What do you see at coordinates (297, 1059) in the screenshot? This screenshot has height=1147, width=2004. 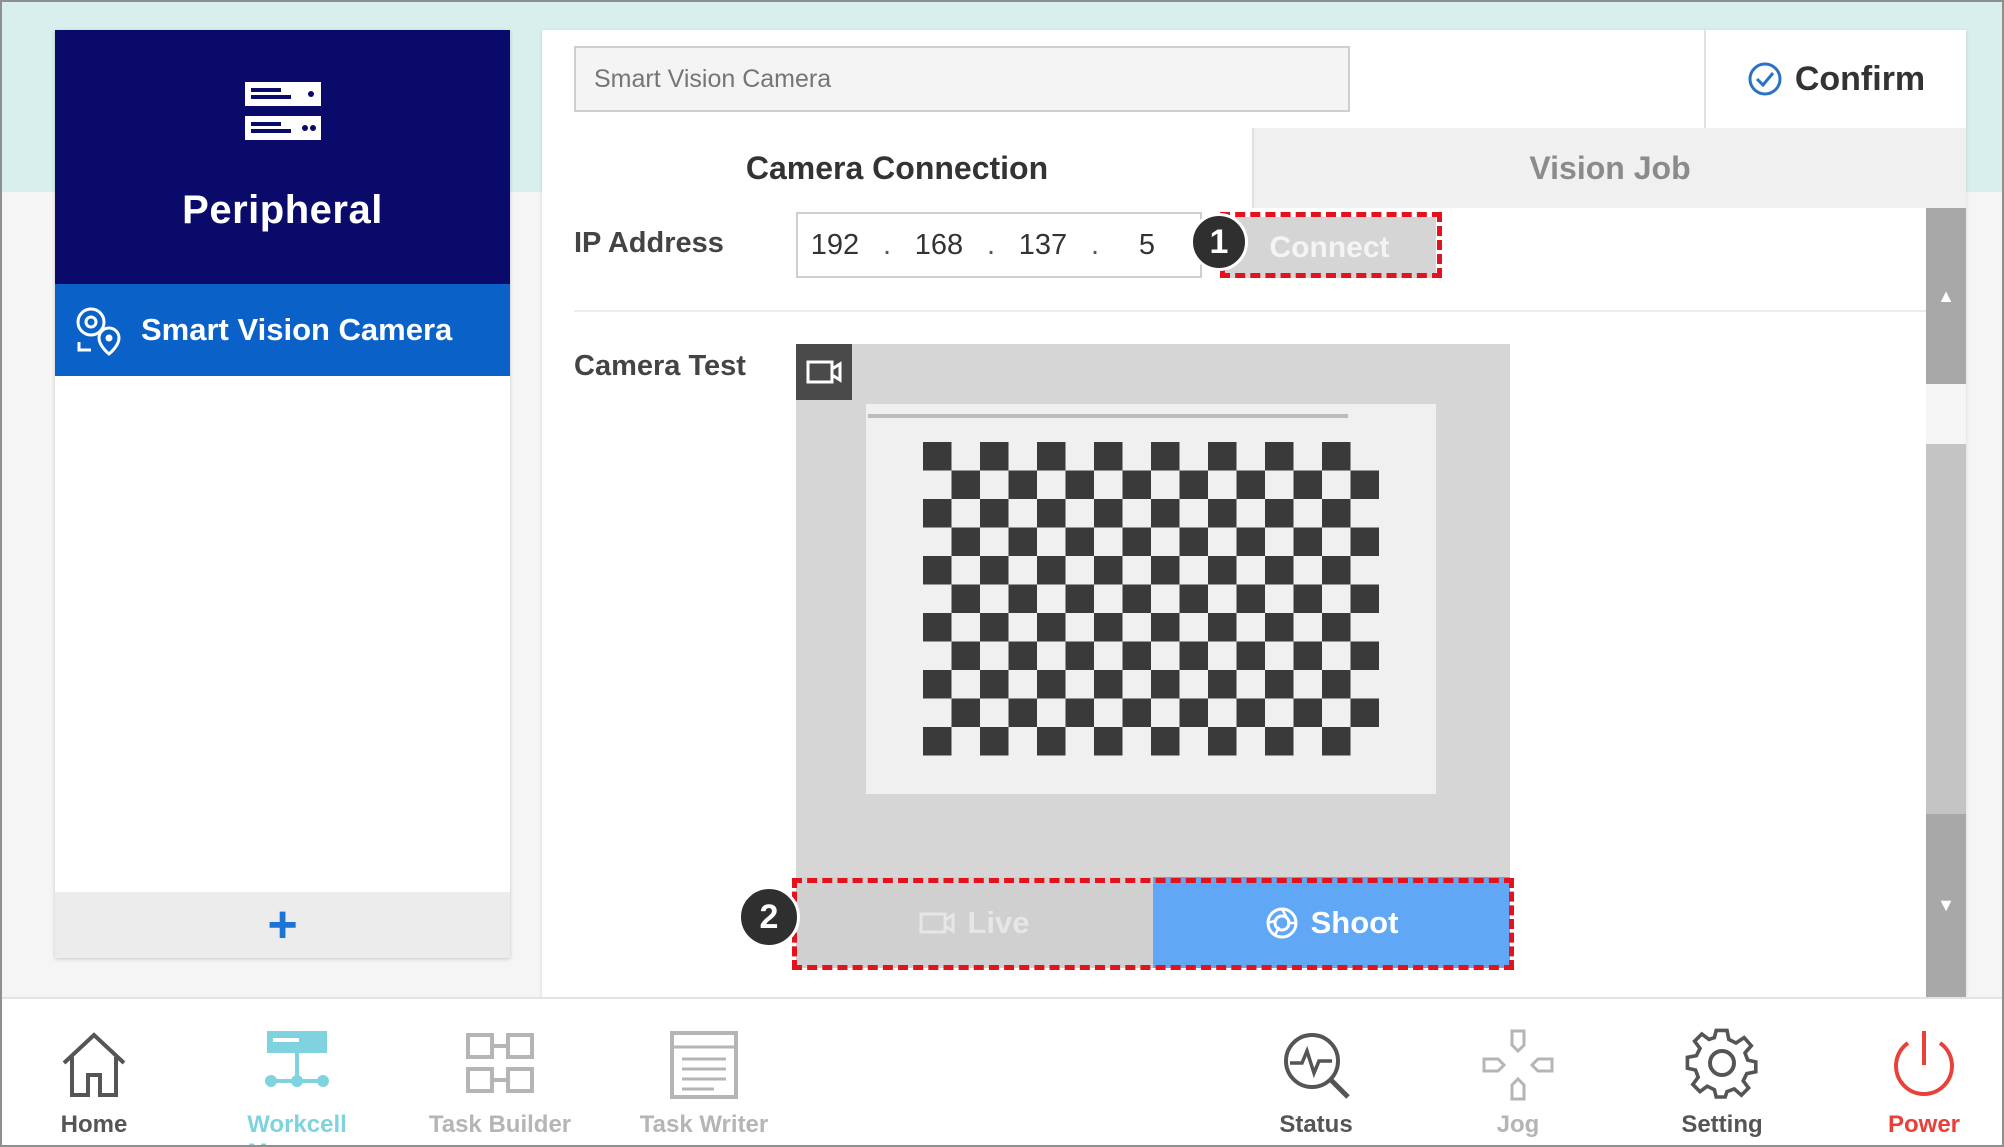 I see `workcell-icon` at bounding box center [297, 1059].